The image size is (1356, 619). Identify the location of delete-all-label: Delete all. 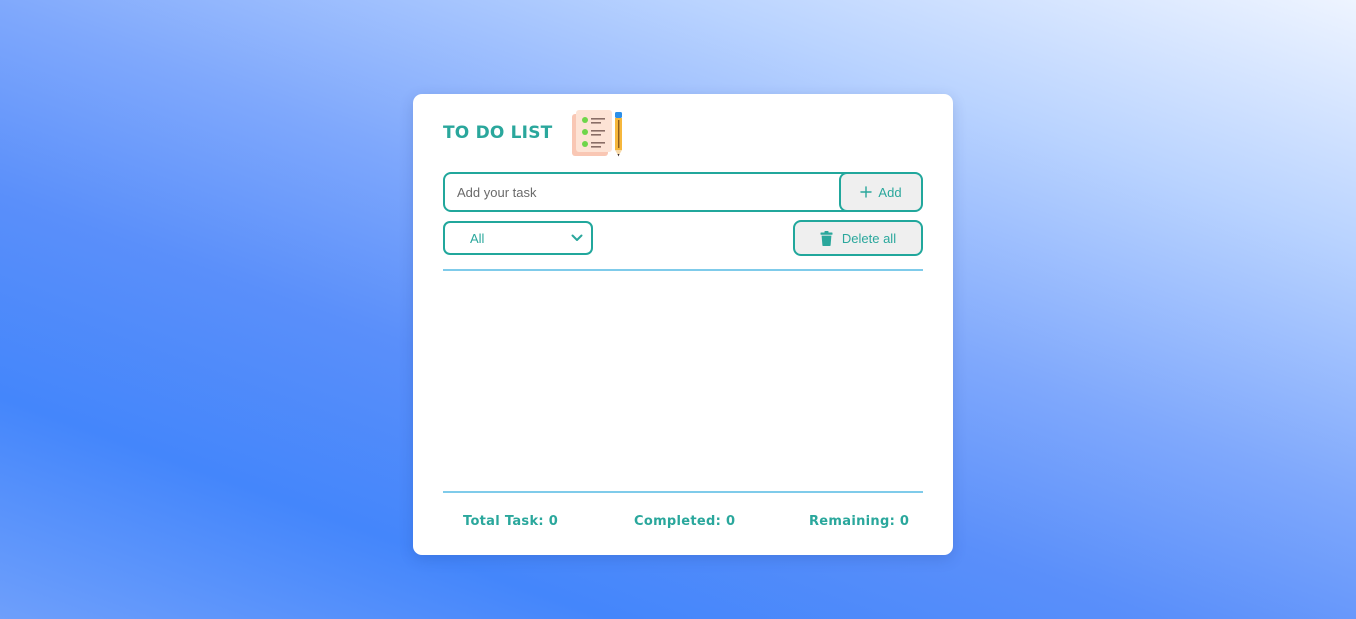
(869, 238).